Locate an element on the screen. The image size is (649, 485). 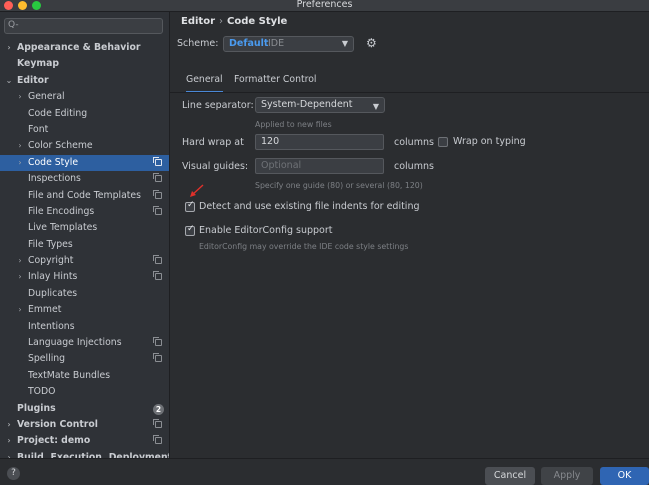
chevron-down-icon: ⌄ is located at coordinates (9, 81).